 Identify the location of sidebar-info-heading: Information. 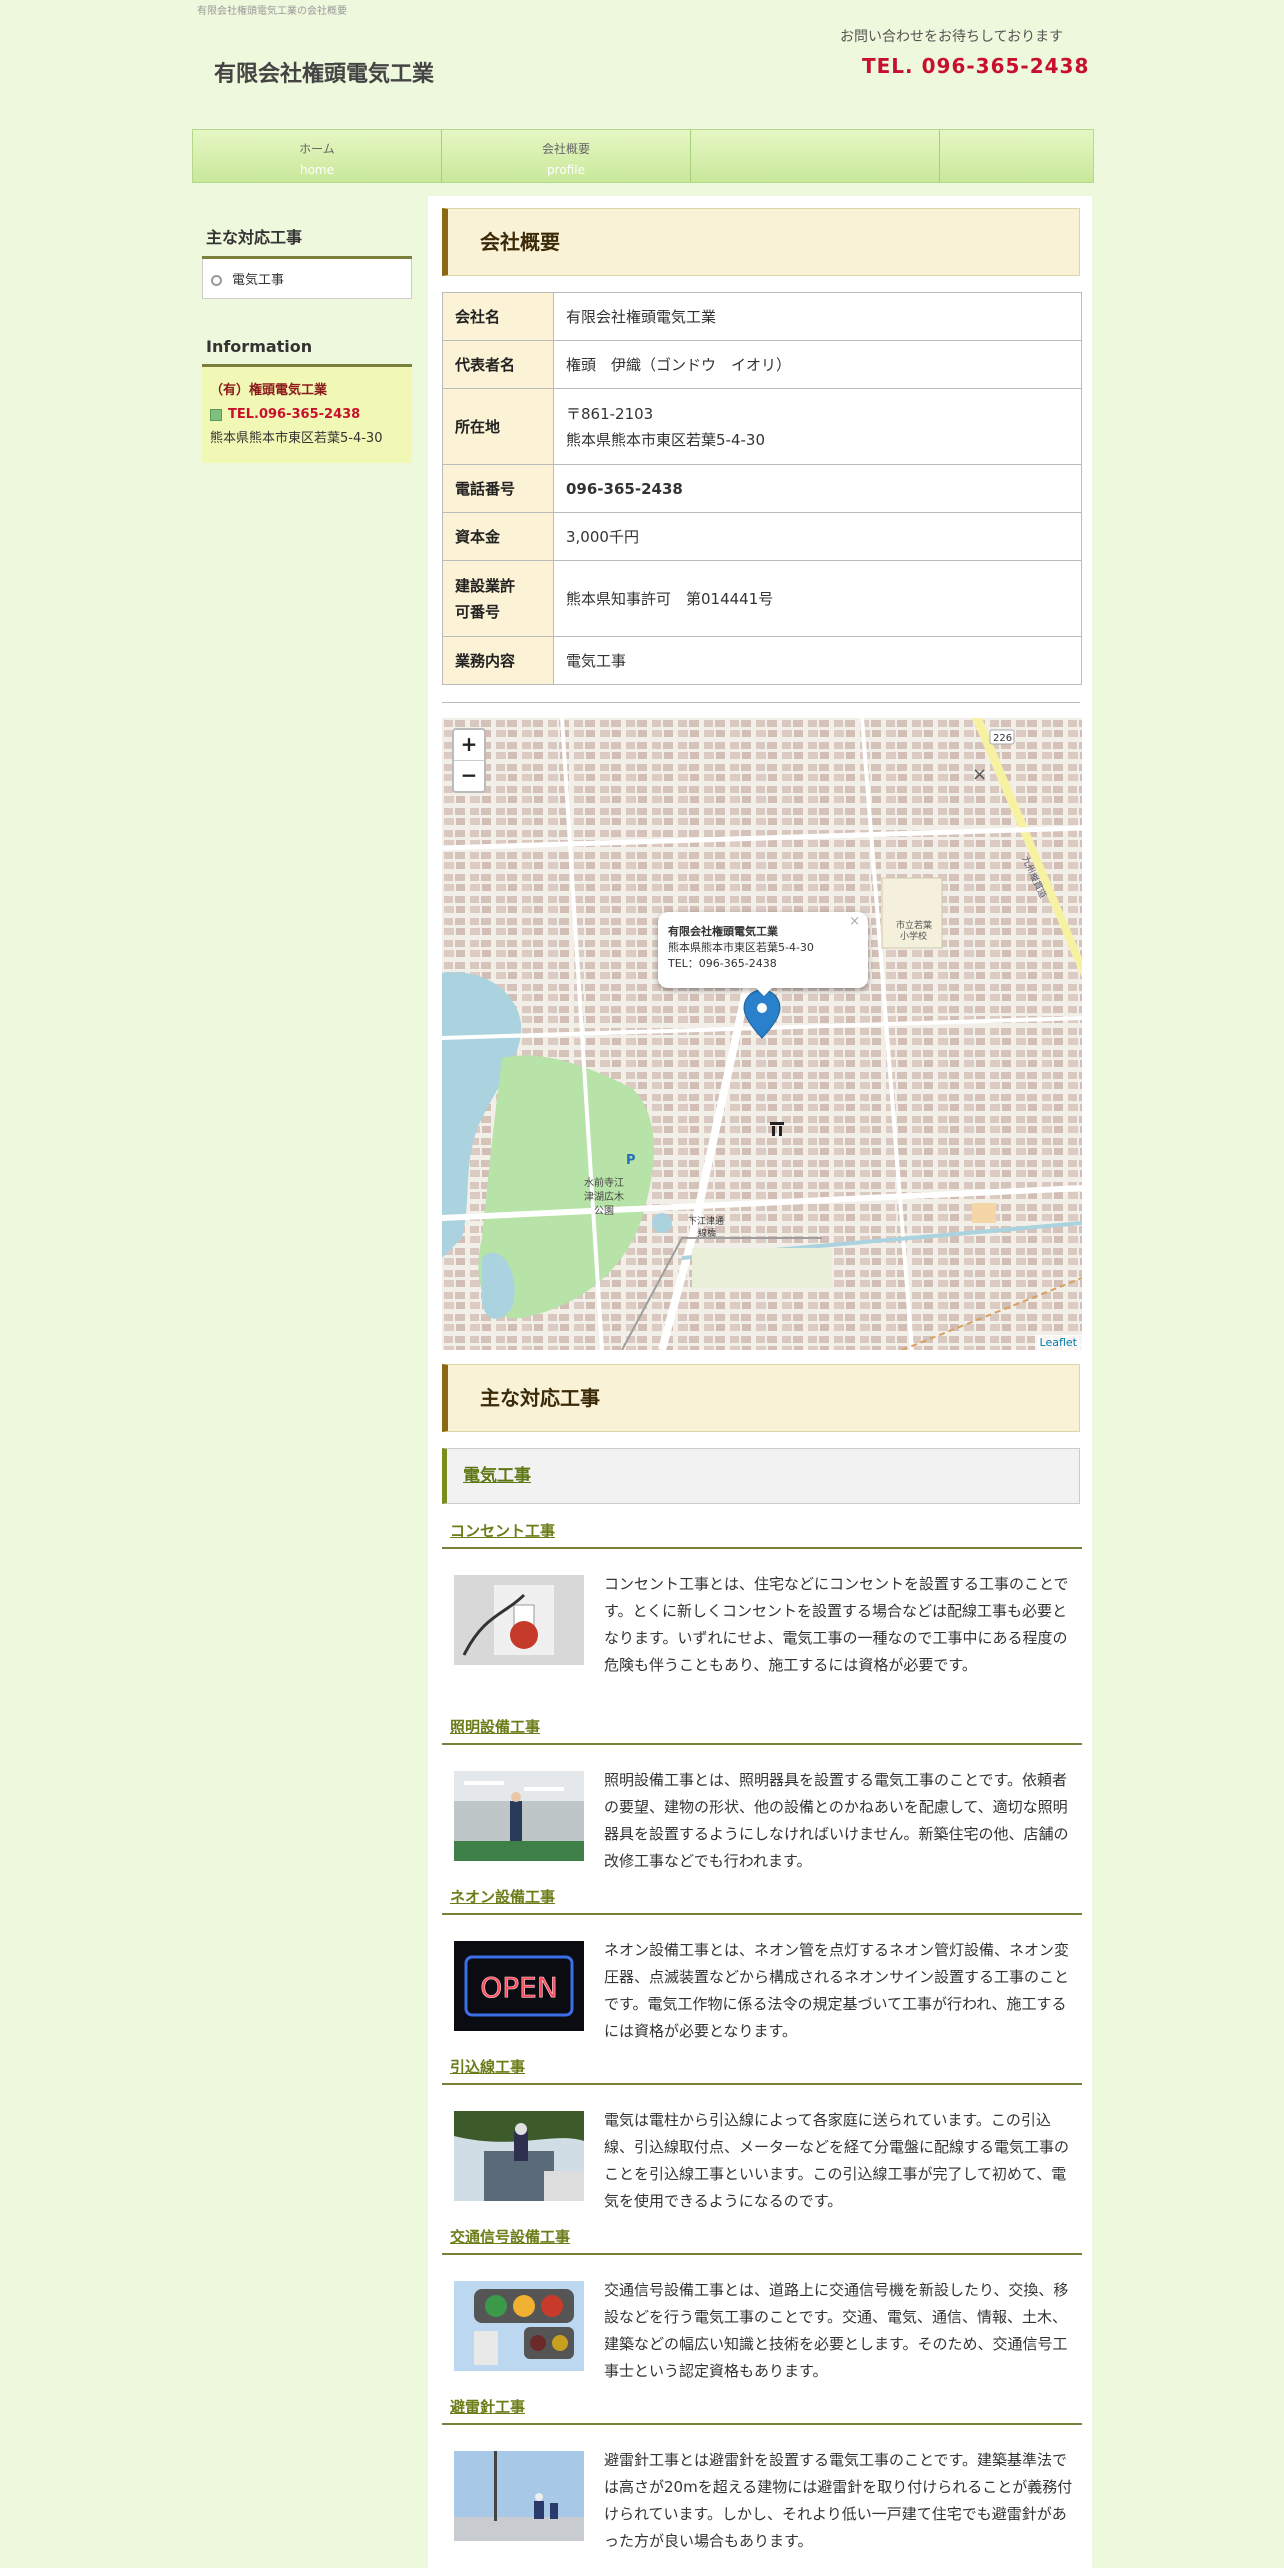
(307, 351).